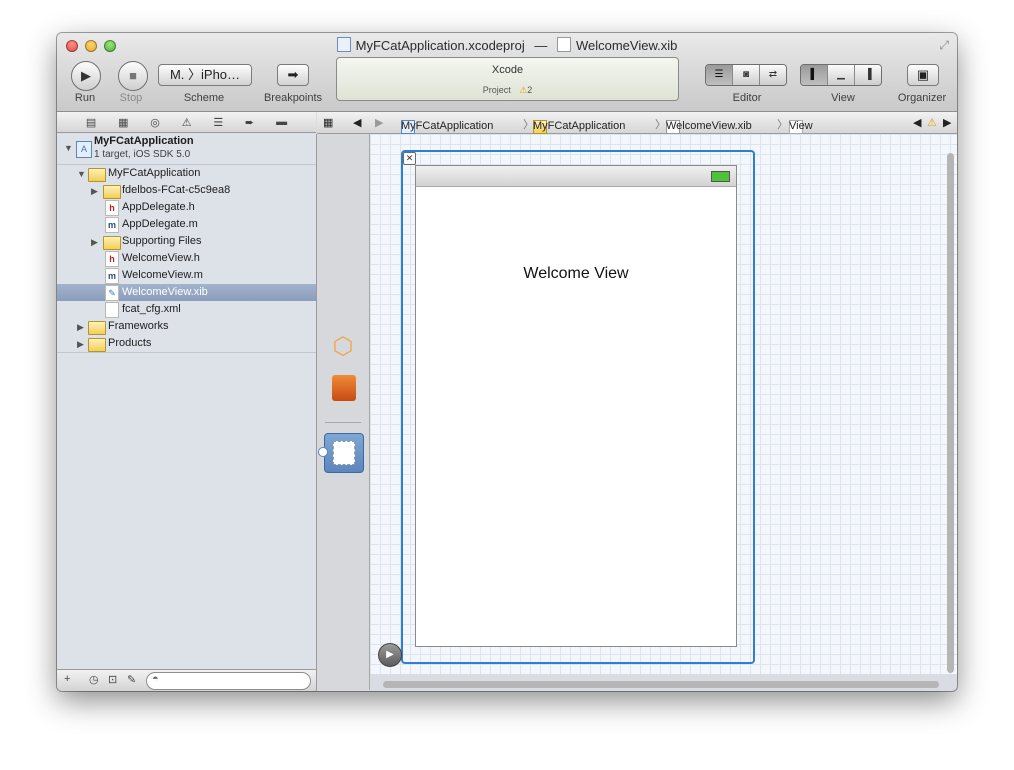  Describe the element at coordinates (323, 452) in the screenshot. I see `dock-expand-icon` at that location.